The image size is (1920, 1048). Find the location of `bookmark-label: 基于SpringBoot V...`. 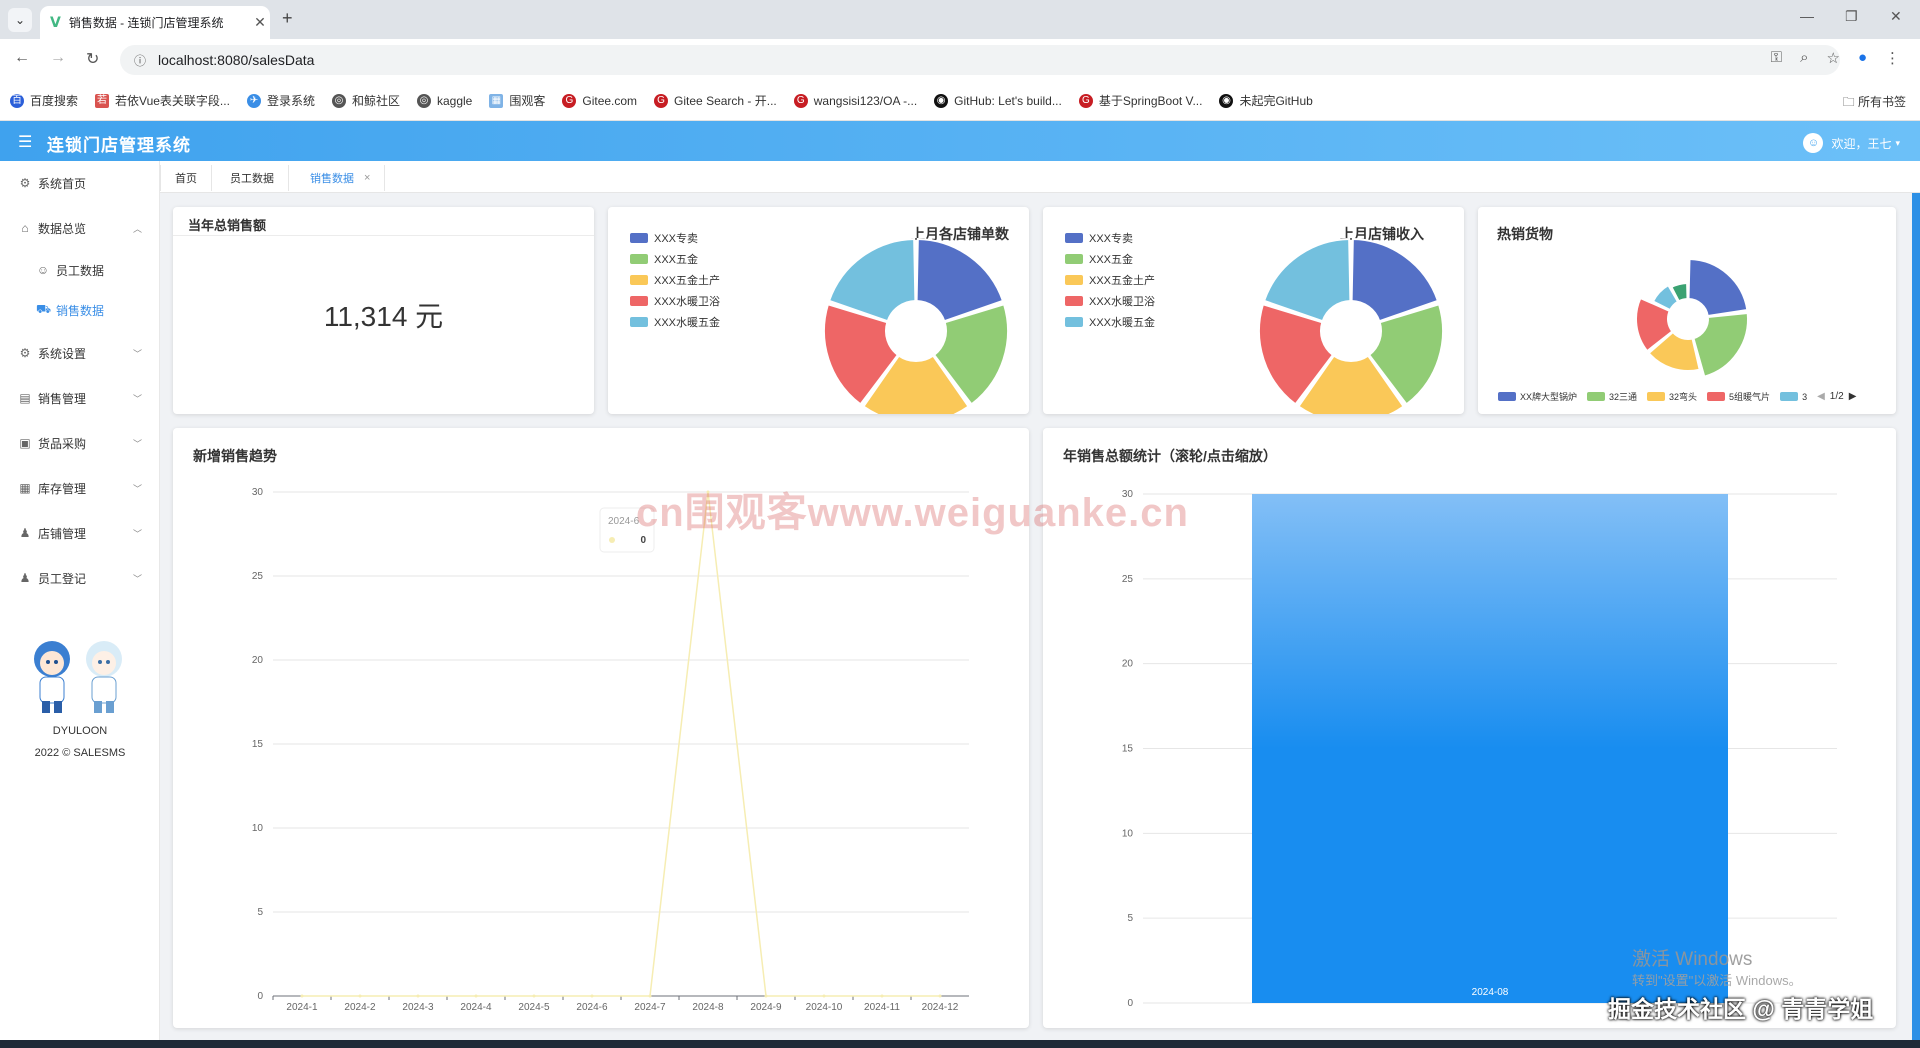

bookmark-label: 基于SpringBoot V... is located at coordinates (1150, 101).